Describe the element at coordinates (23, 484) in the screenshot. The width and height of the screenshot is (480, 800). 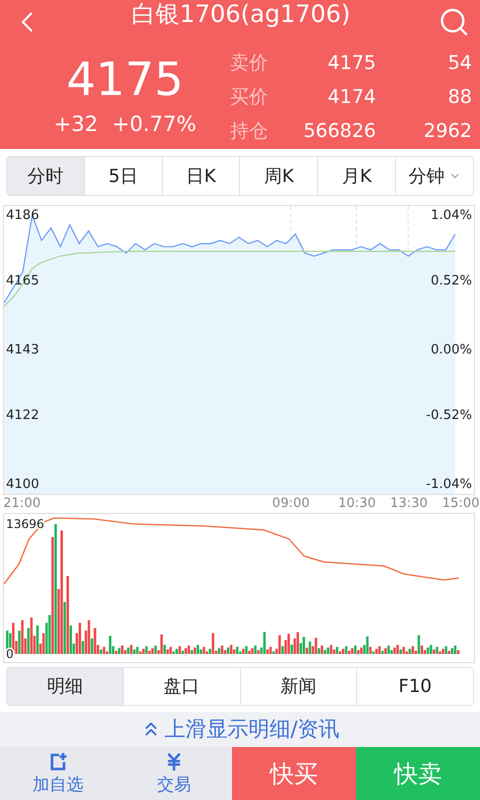
I see `price-axis-label: 4100` at that location.